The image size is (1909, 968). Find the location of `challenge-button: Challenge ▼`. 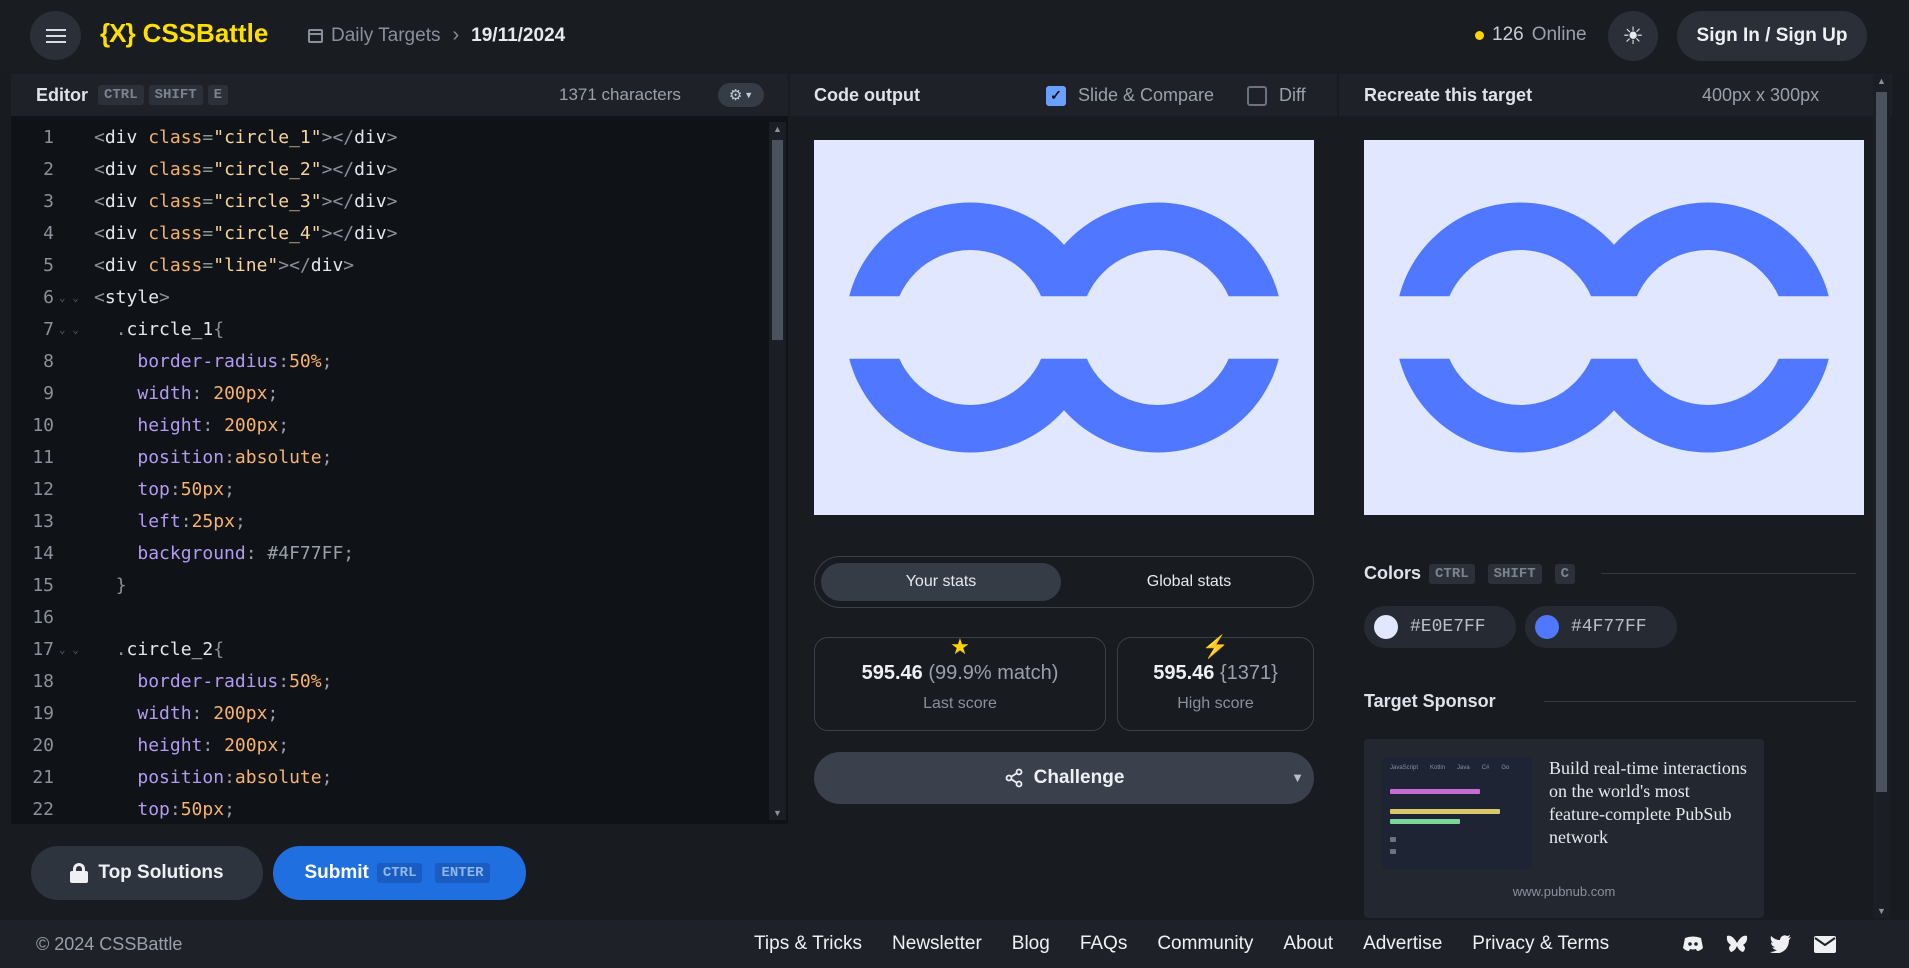

challenge-button: Challenge ▼ is located at coordinates (1064, 778).